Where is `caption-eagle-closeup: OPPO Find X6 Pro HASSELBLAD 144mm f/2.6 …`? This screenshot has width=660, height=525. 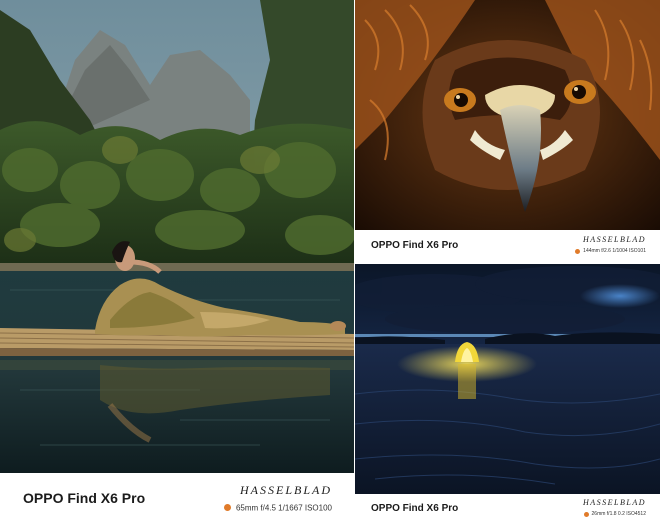 caption-eagle-closeup: OPPO Find X6 Pro HASSELBLAD 144mm f/2.6 … is located at coordinates (507, 246).